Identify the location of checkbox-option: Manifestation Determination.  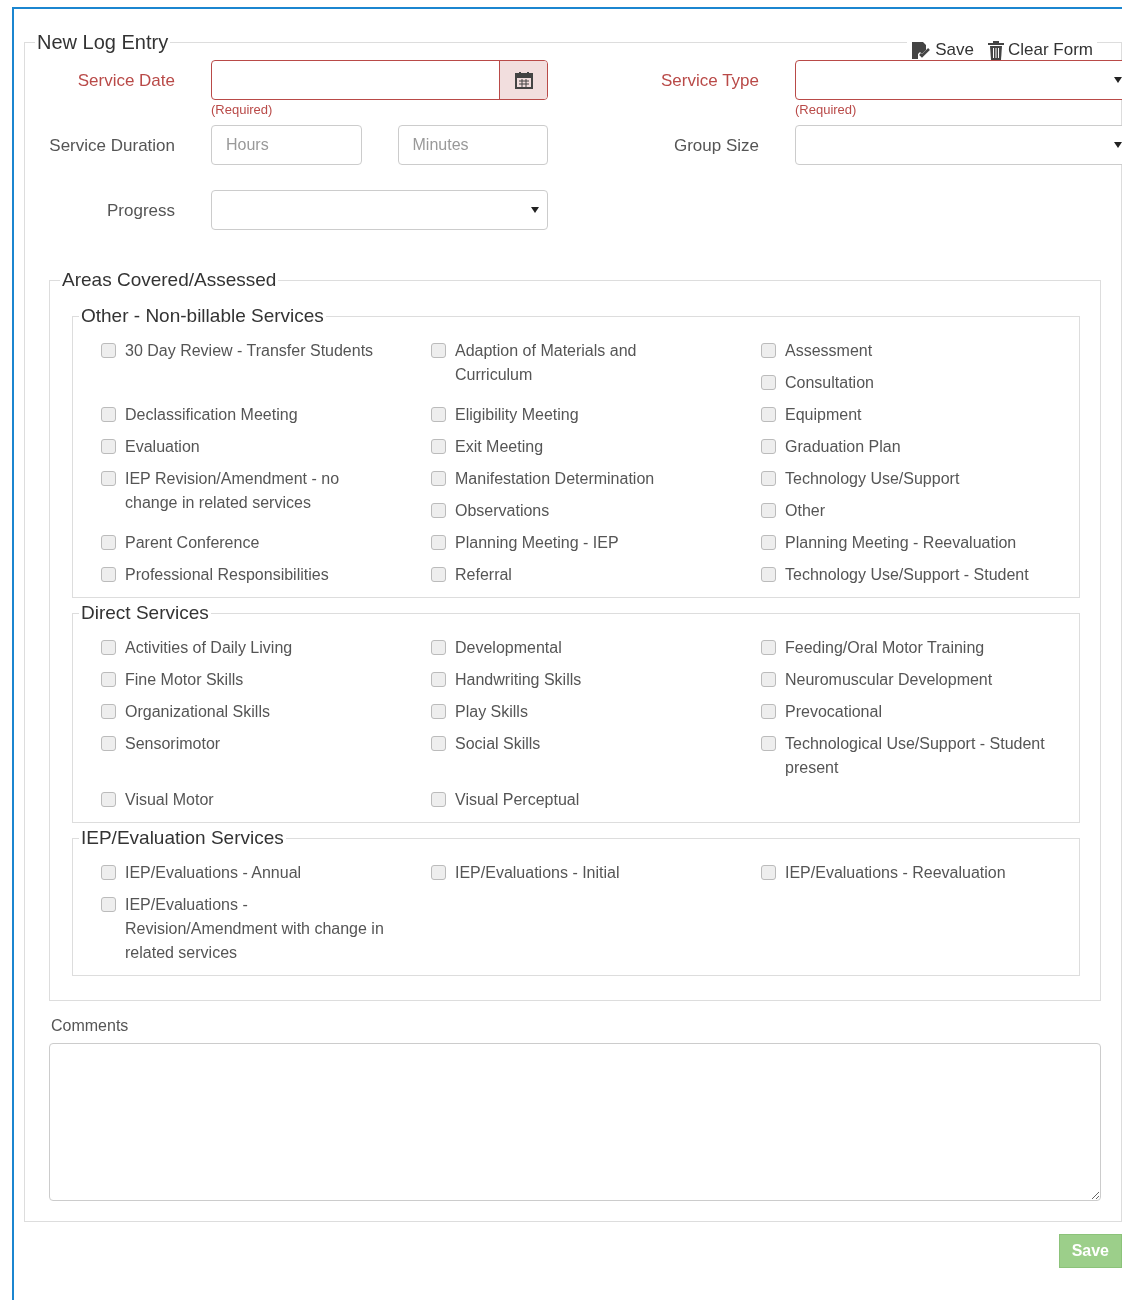
(596, 479).